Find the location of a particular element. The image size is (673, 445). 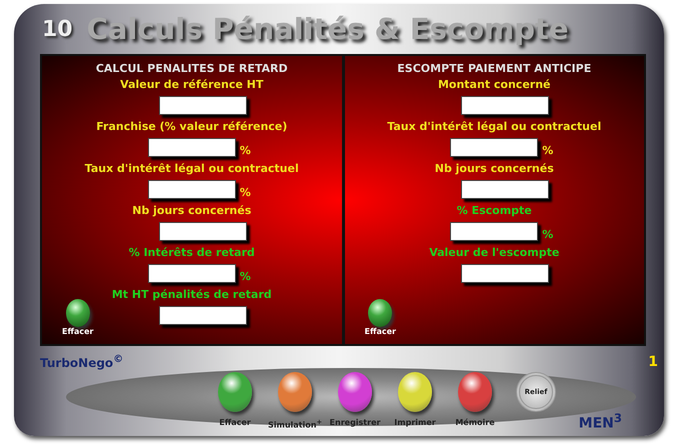

screen-number: 10 is located at coordinates (57, 29).